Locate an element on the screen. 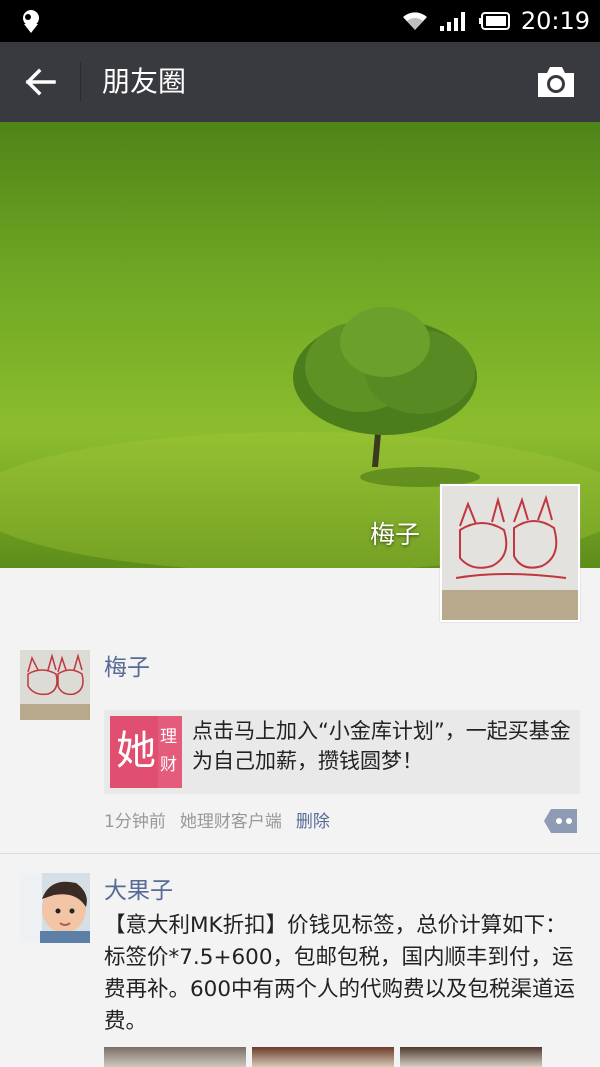  cover-user-name: 梅子 is located at coordinates (394, 534).